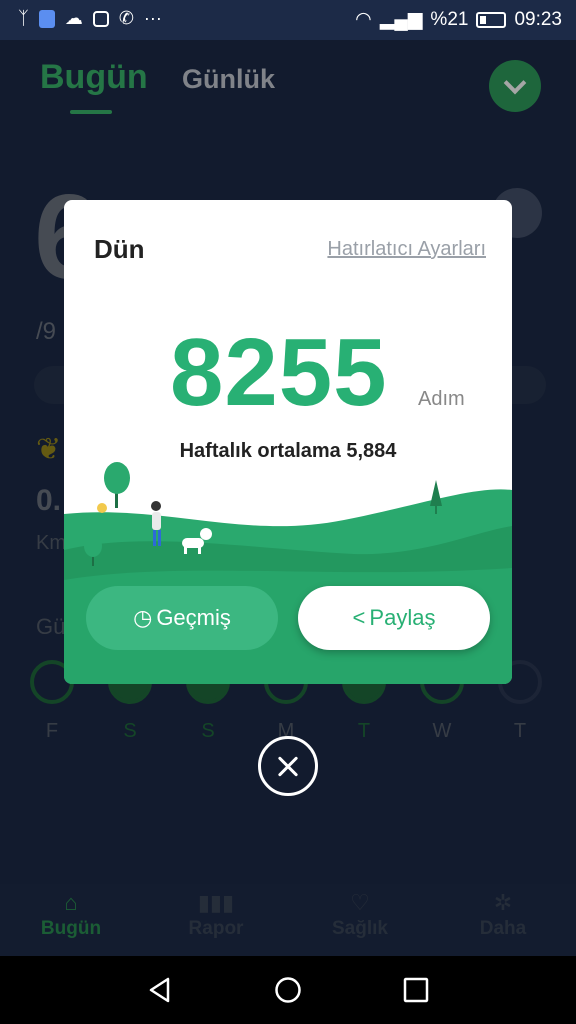 The width and height of the screenshot is (576, 1024). I want to click on more-icon: ···, so click(152, 18).